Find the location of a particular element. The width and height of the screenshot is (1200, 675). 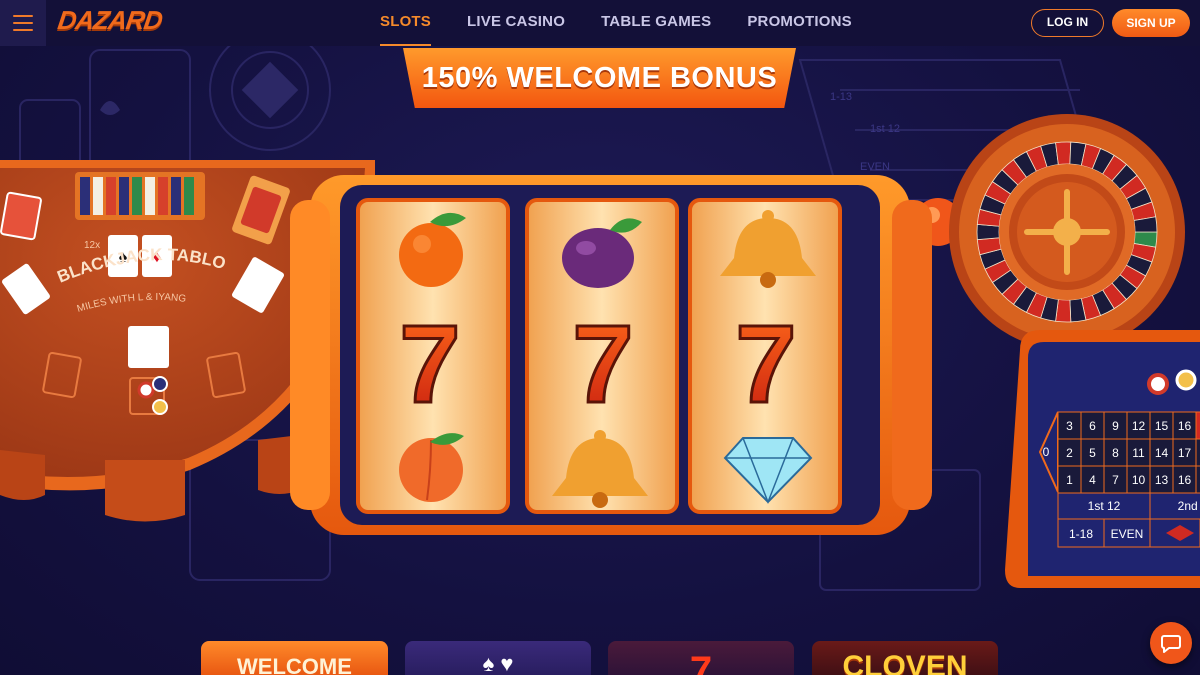

roulette-cell-number: 1 is located at coordinates (1069, 480).